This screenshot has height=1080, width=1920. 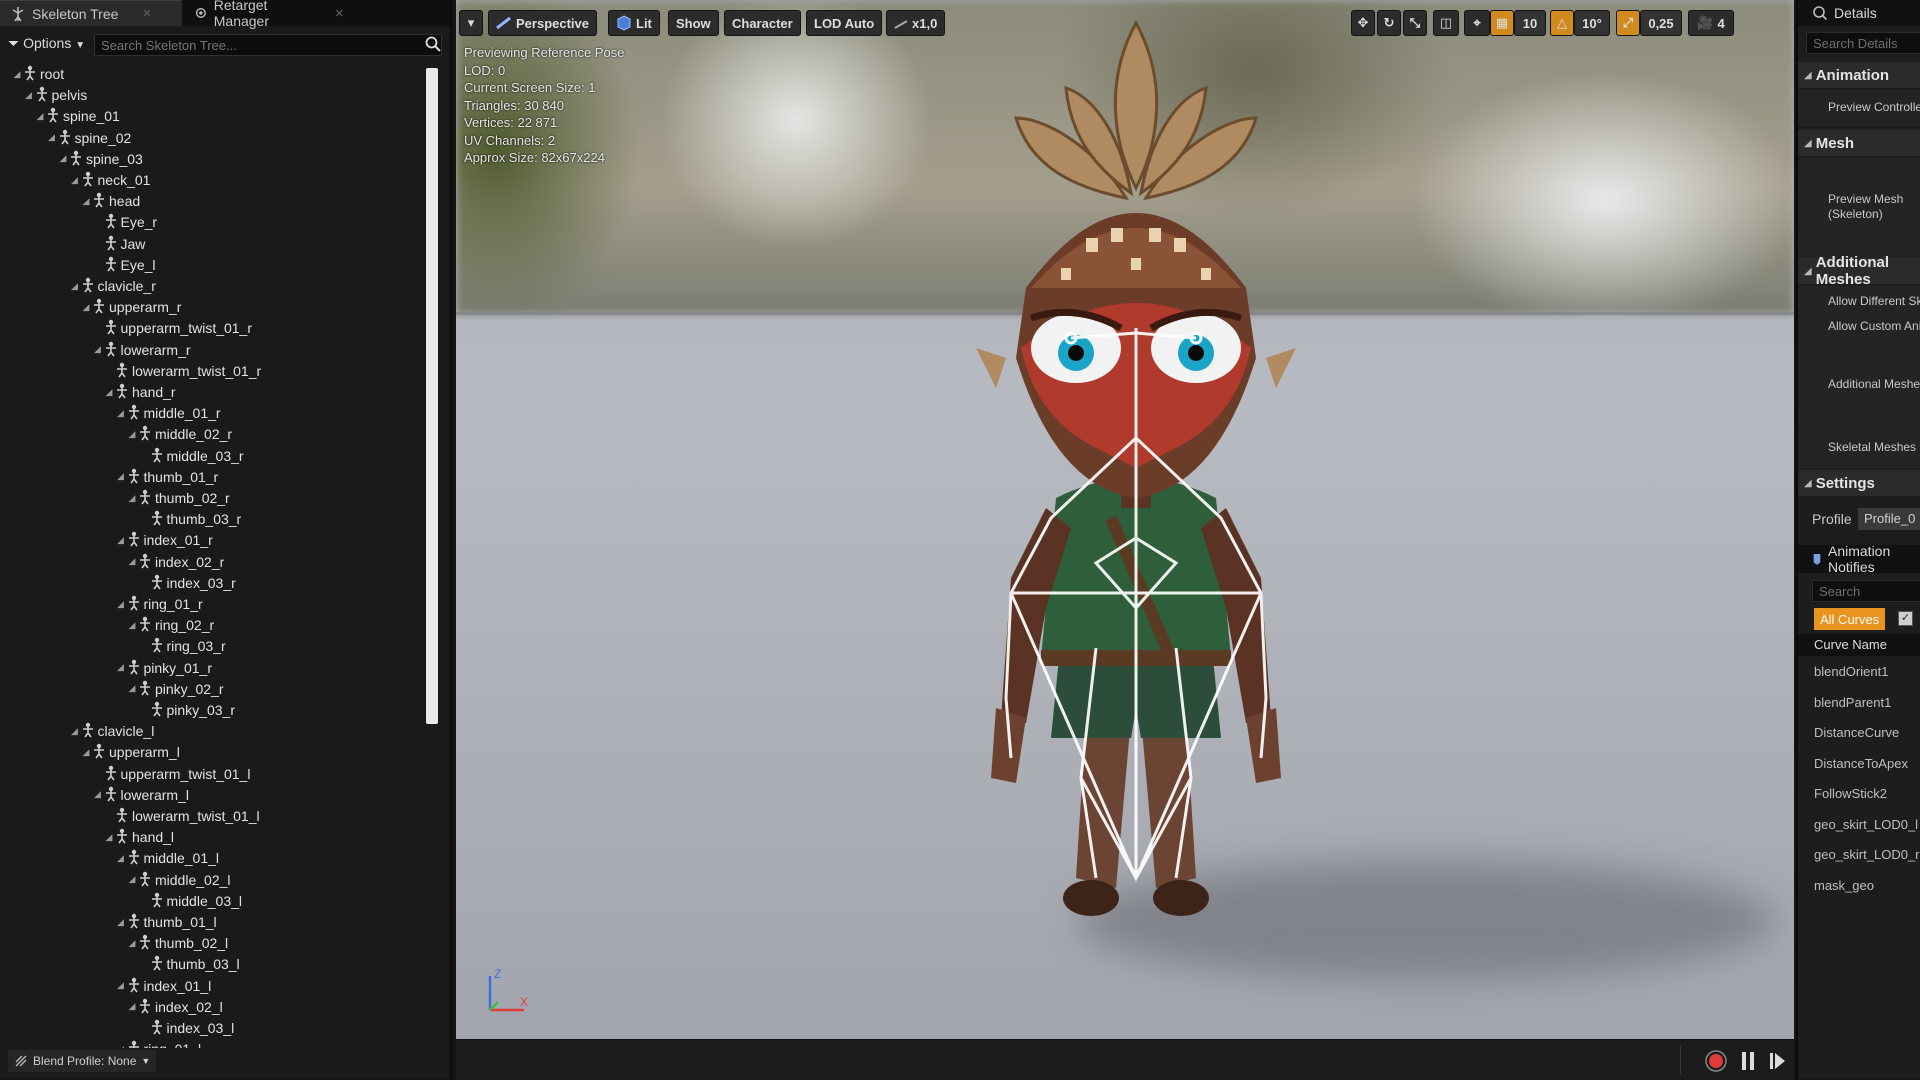 I want to click on grid-snap-value: 10, so click(x=1530, y=23).